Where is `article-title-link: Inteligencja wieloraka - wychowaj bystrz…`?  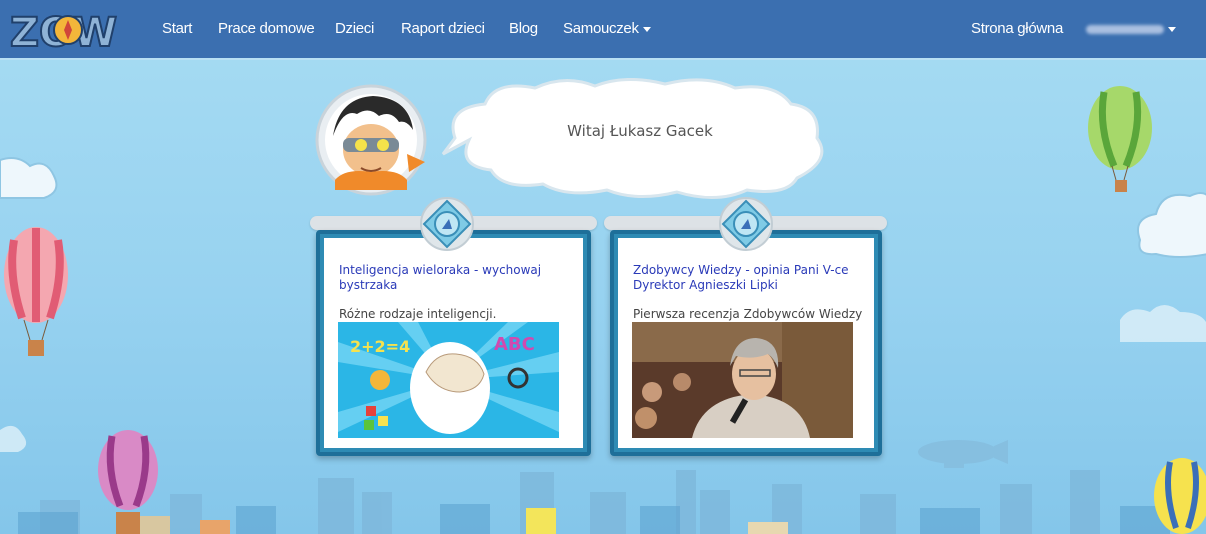 article-title-link: Inteligencja wieloraka - wychowaj bystrz… is located at coordinates (446, 278).